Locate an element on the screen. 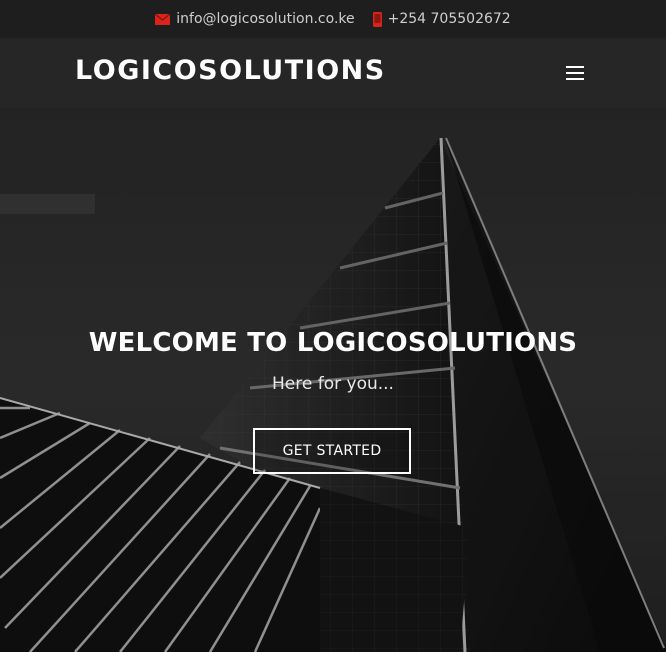 Image resolution: width=666 pixels, height=652 pixels. get-started-button: GET STARTED is located at coordinates (332, 451).